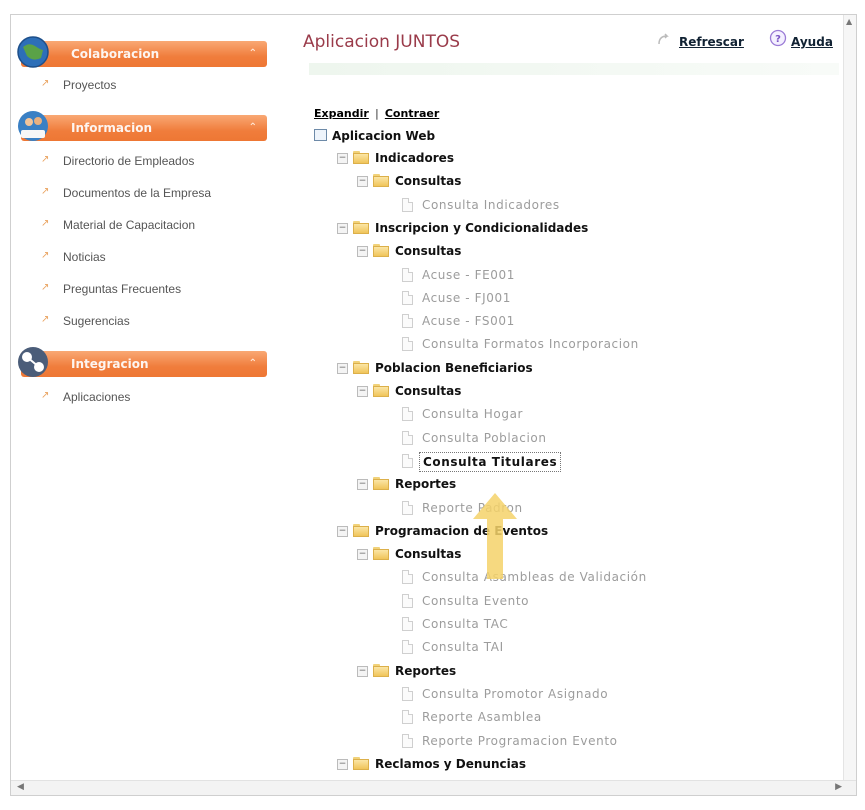 This screenshot has width=865, height=810. What do you see at coordinates (612, 508) in the screenshot?
I see `tree-leaf: Reporte Padron` at bounding box center [612, 508].